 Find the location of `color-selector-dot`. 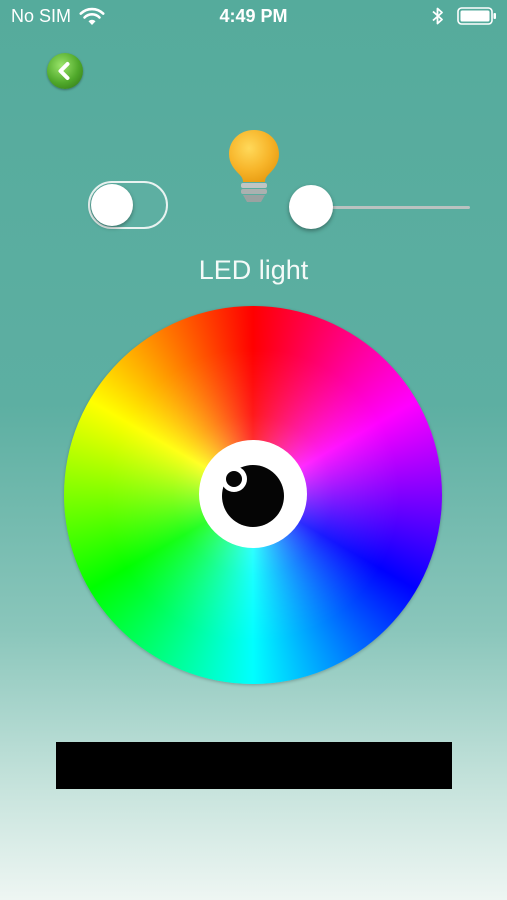

color-selector-dot is located at coordinates (234, 479).